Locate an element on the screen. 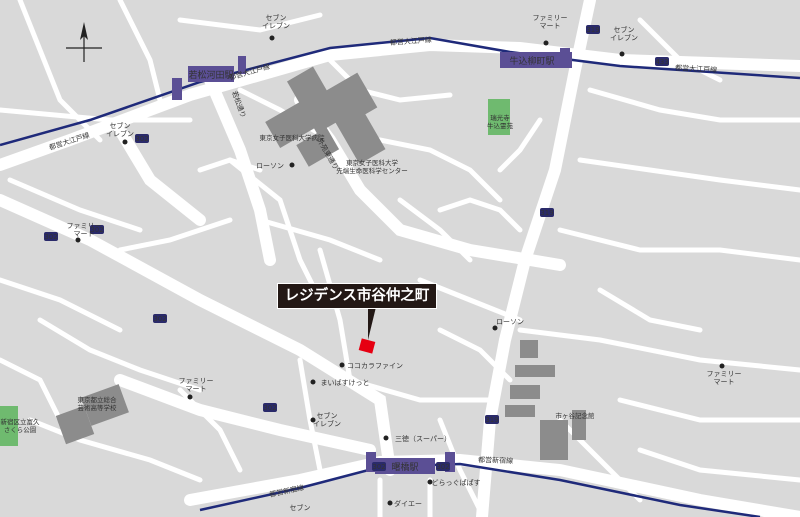  poi-lawson-1: ローソン is located at coordinates (270, 166).